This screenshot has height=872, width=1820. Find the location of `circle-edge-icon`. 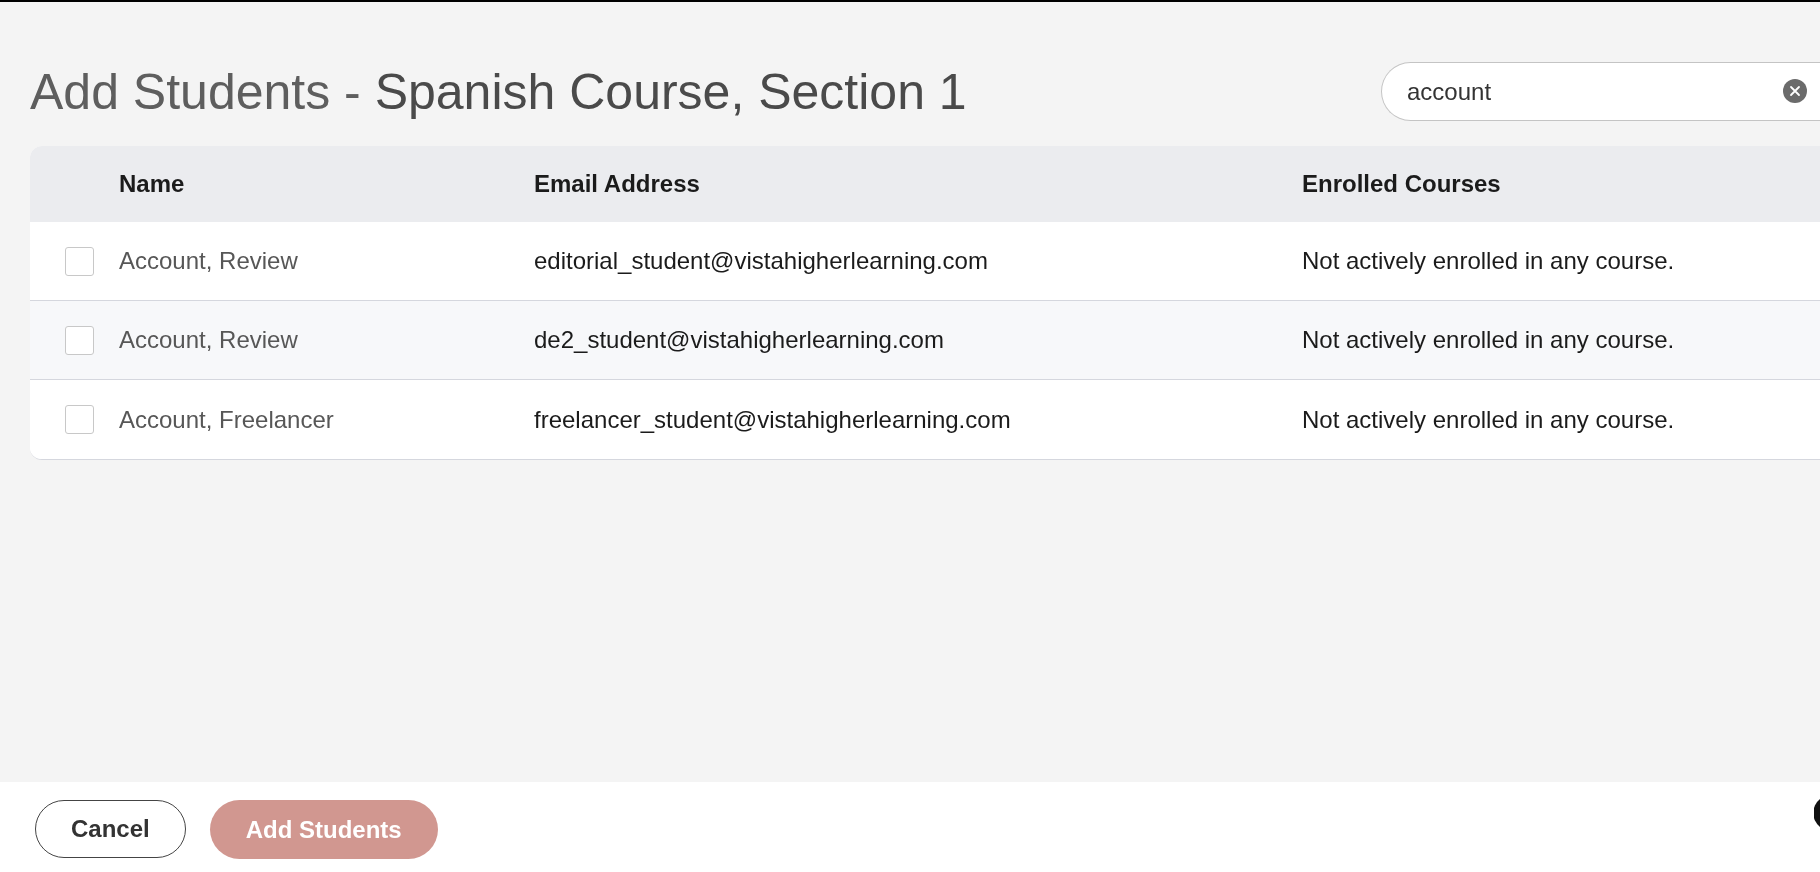

circle-edge-icon is located at coordinates (1817, 813).